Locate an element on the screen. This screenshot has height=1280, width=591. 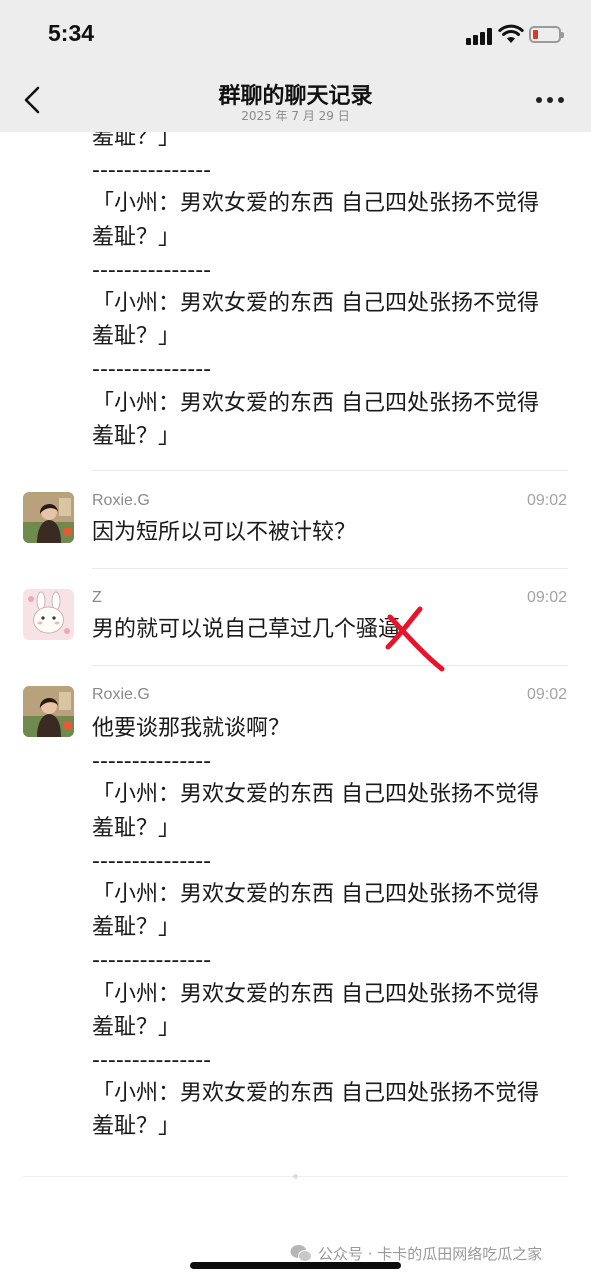
message-text: 因为短所以可以不被计较？ is located at coordinates (224, 532).